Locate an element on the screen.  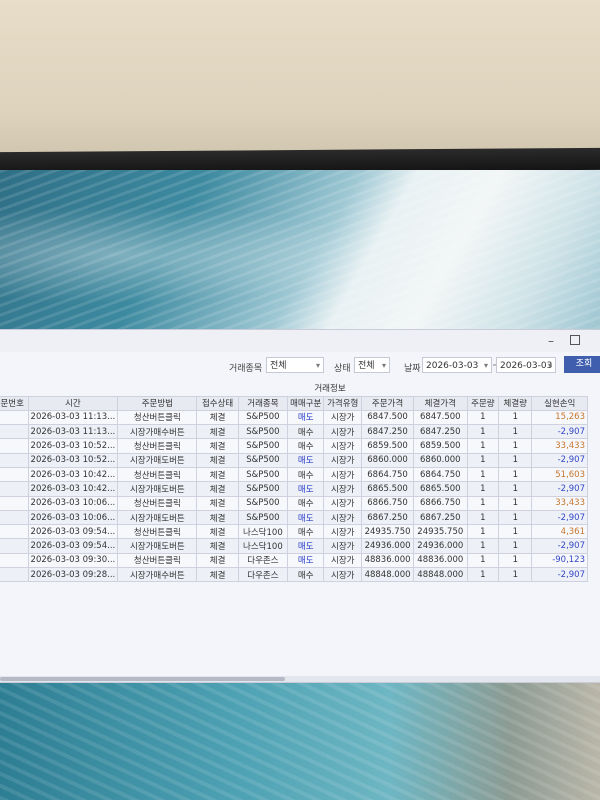
date-to-value: 2026-03-03 is located at coordinates (526, 366).